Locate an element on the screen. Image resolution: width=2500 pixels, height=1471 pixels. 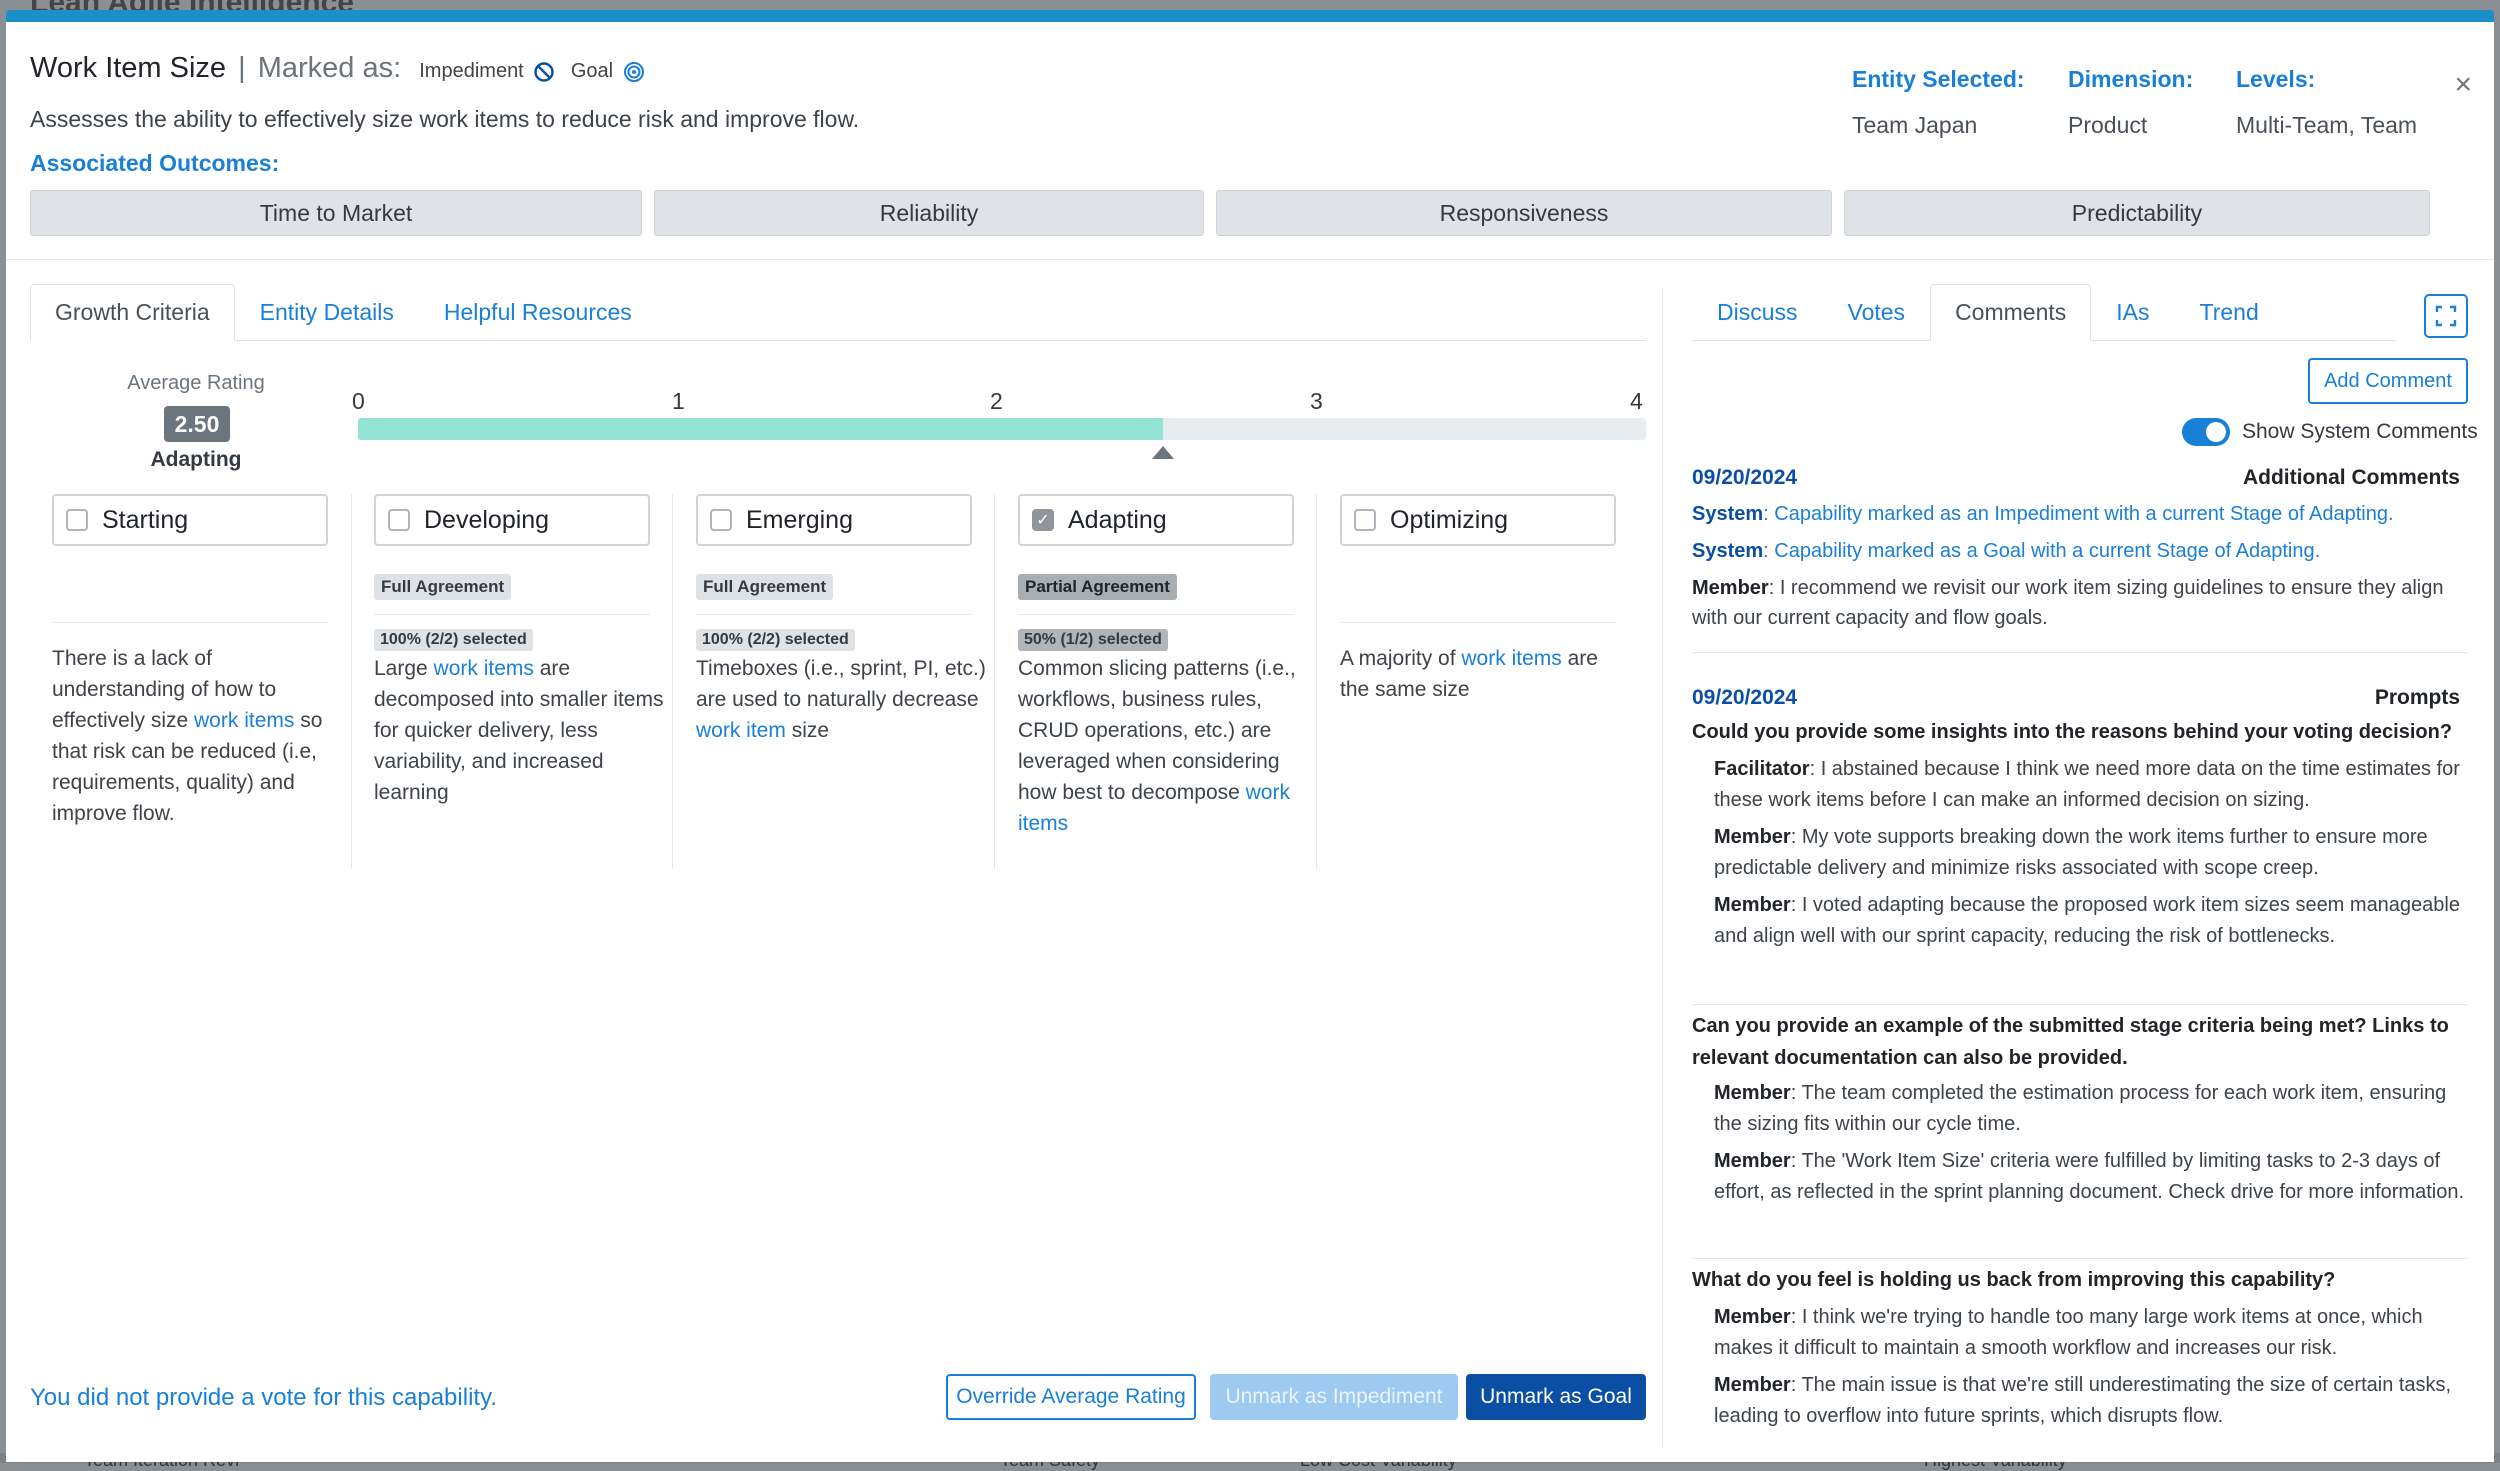
tab-ias: IAs is located at coordinates (2132, 312).